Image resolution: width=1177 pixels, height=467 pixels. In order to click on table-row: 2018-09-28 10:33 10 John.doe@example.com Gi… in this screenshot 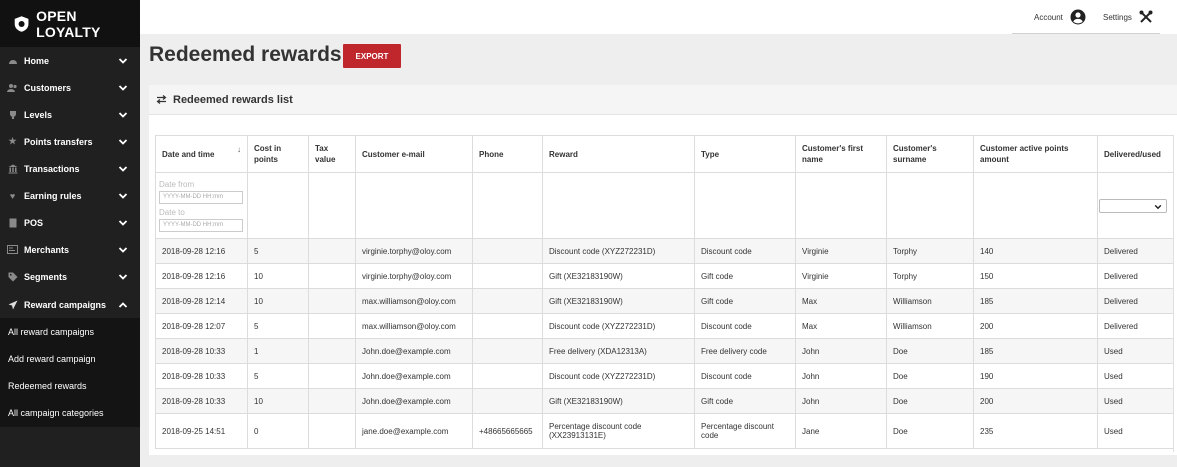, I will do `click(664, 401)`.